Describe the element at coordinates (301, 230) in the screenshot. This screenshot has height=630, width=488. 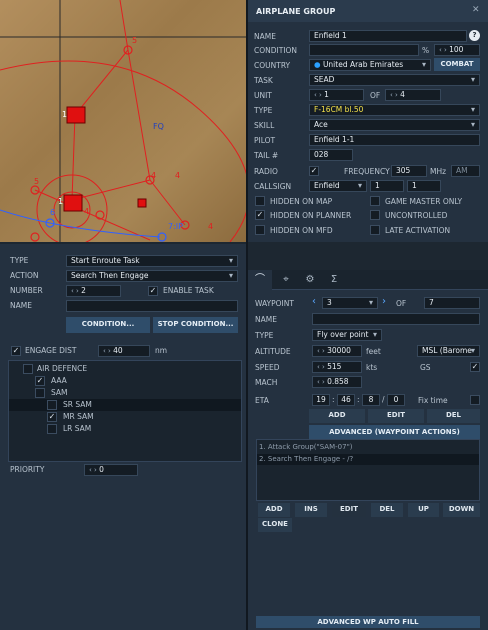
I see `hidden-on-mfd-label: HIDDEN ON MFD` at that location.